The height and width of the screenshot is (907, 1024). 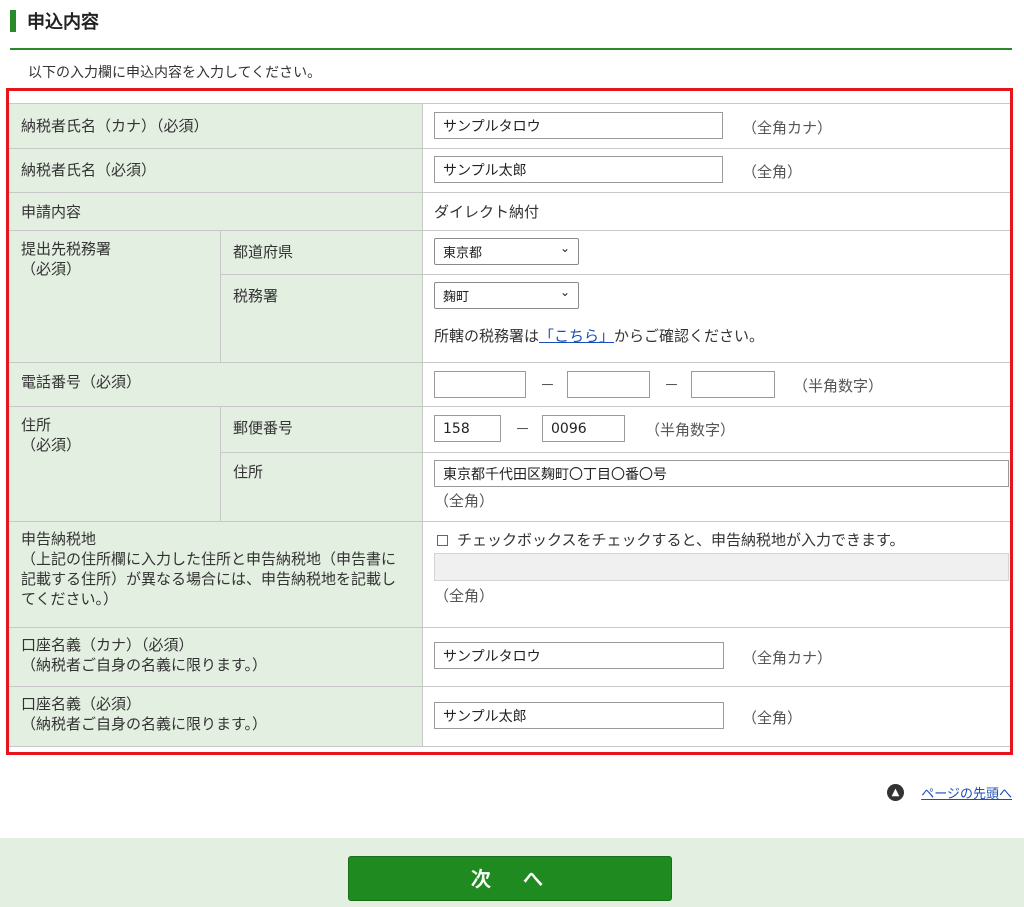 I want to click on name-input, so click(x=578, y=169).